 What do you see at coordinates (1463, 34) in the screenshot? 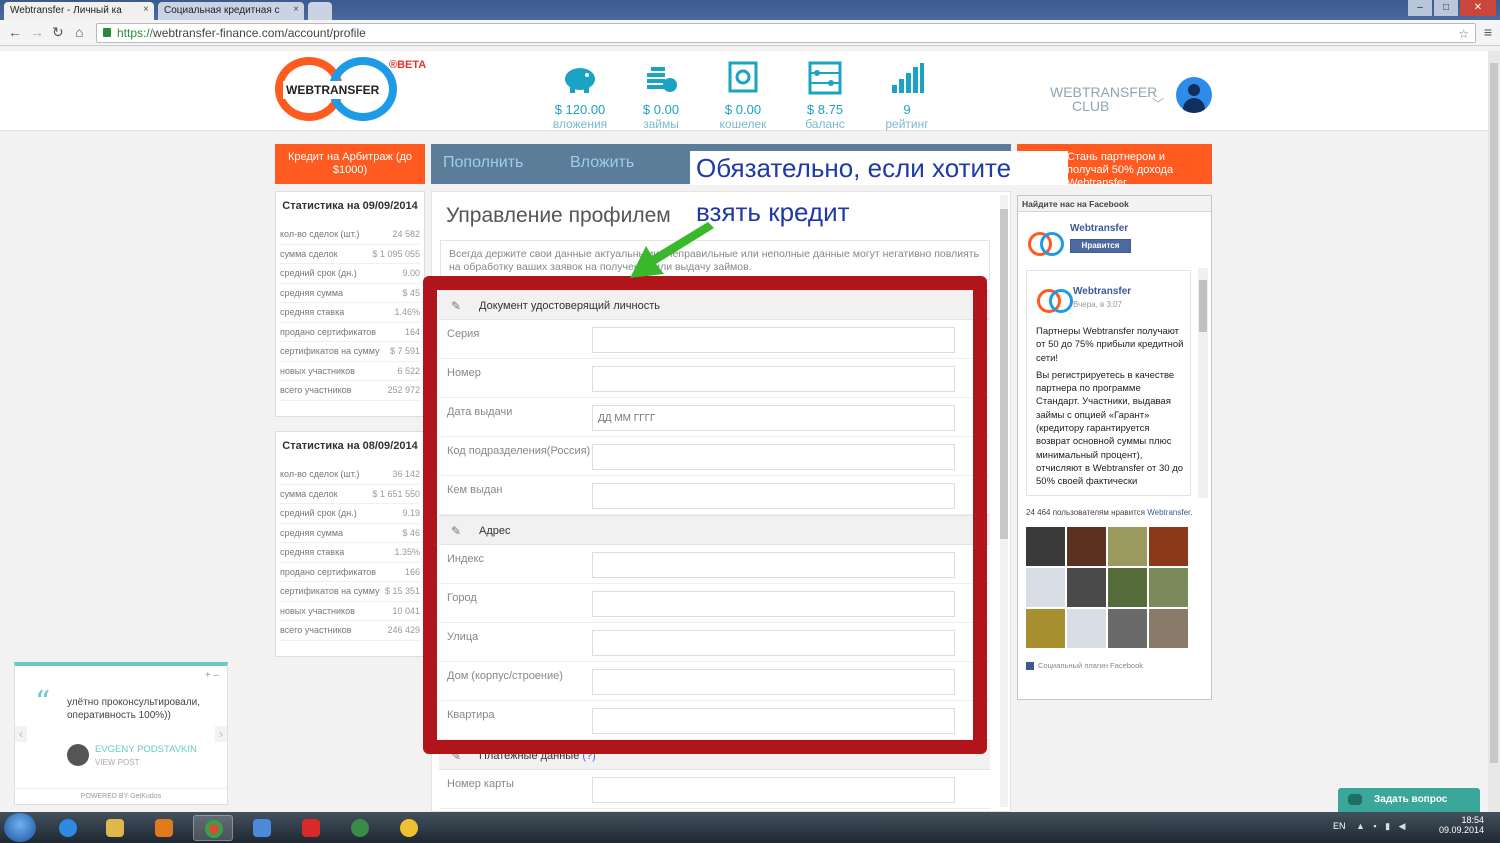
I see `bookmark-star-icon: ☆` at bounding box center [1463, 34].